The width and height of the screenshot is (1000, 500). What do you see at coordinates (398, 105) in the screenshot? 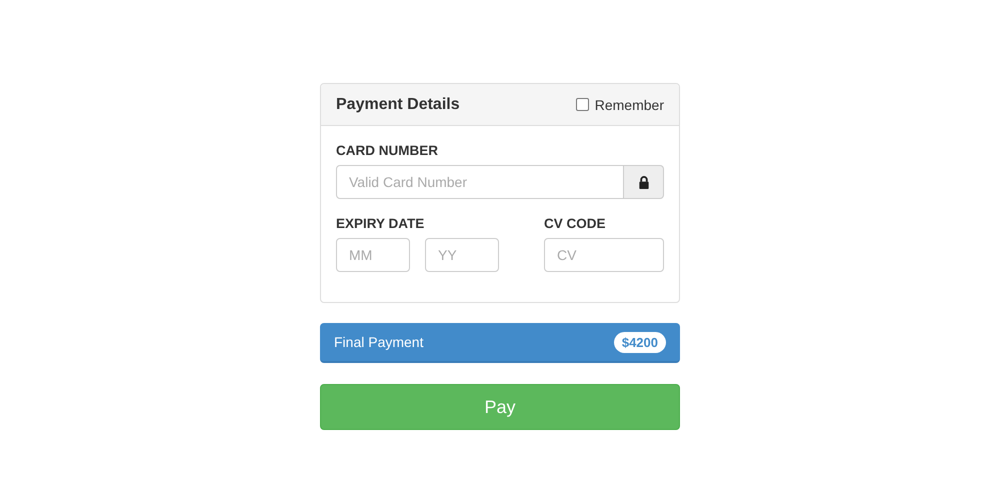
I see `panel-title: Payment Details` at bounding box center [398, 105].